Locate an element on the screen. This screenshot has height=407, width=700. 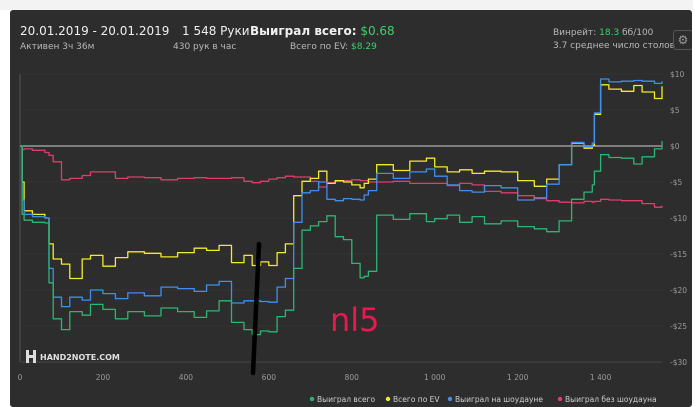
annotation-text: nl5 is located at coordinates (355, 320).